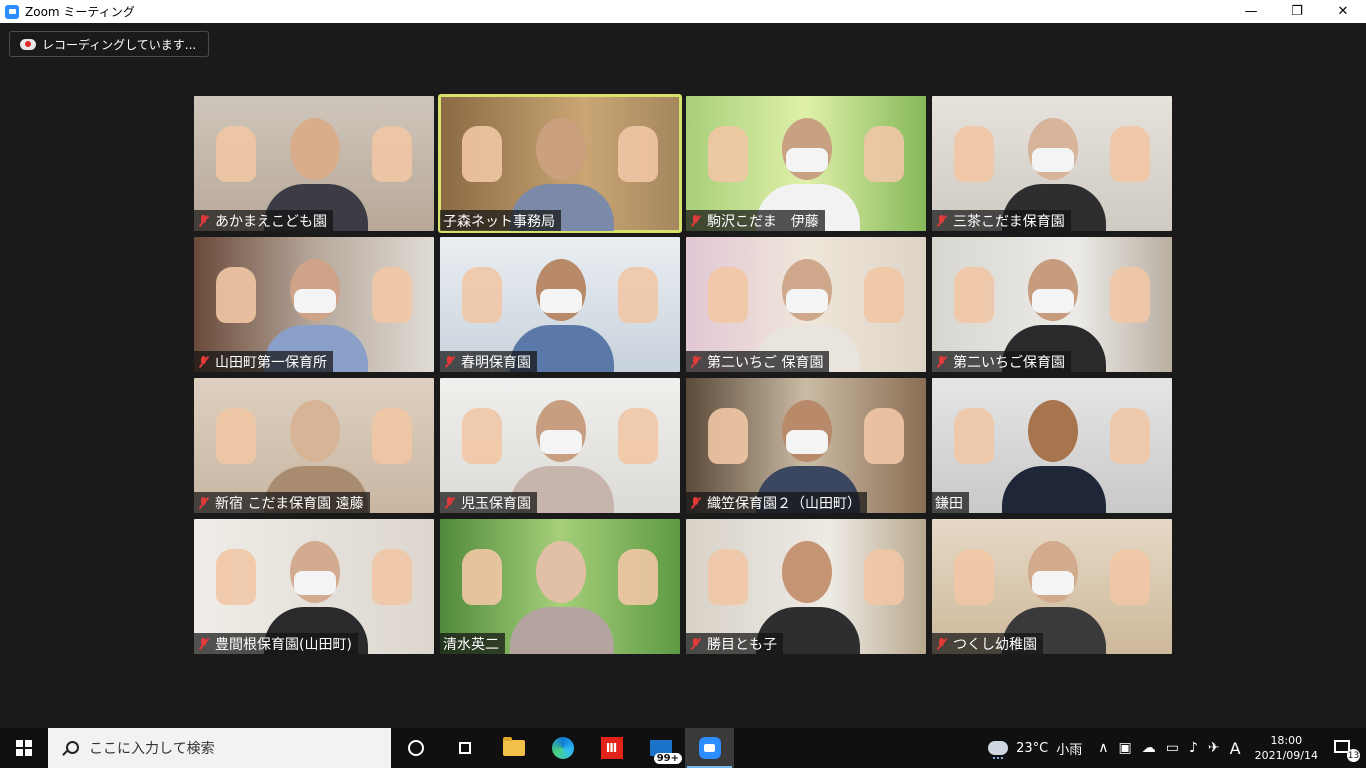 This screenshot has width=1366, height=768. Describe the element at coordinates (1052, 586) in the screenshot. I see `participant-tile: つくし幼稚園` at that location.